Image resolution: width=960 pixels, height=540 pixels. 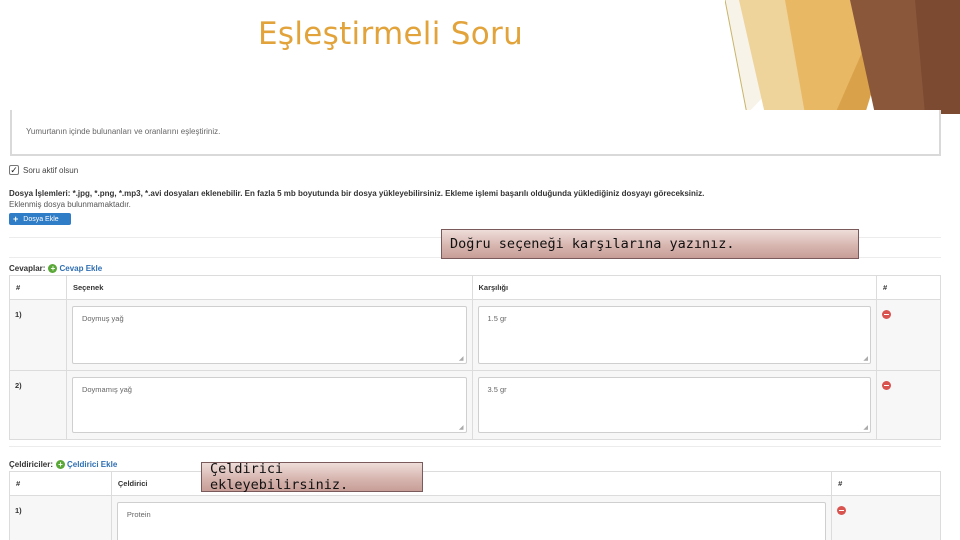 I want to click on file-section-title: Dosya İşlemleri:, so click(x=40, y=193).